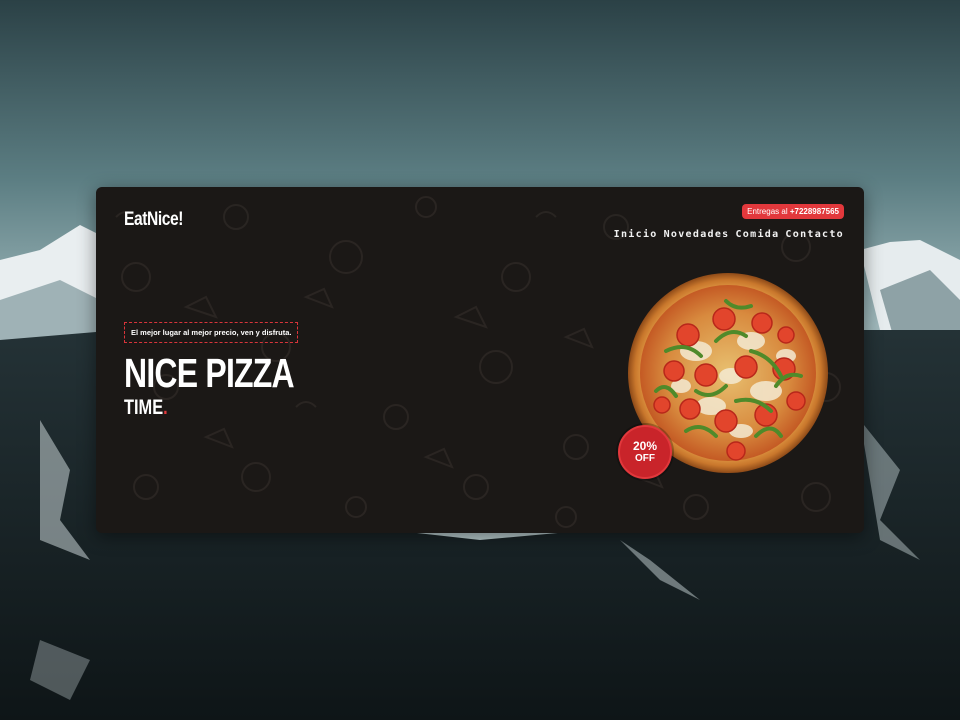  I want to click on delivery-phone: +7228987565, so click(814, 211).